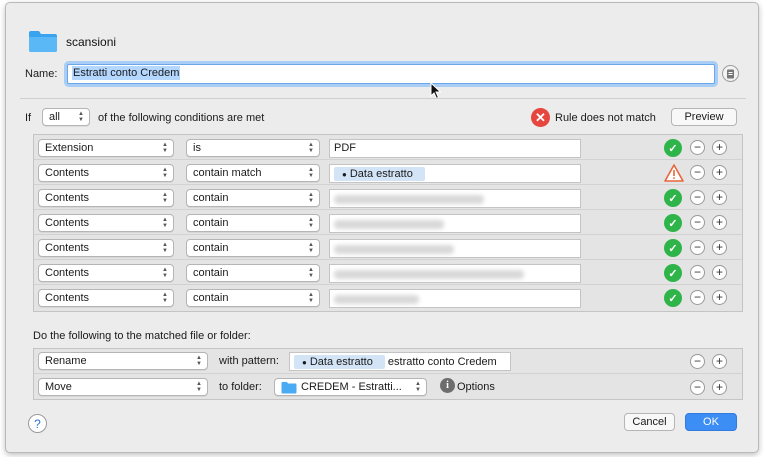 This screenshot has width=764, height=457. What do you see at coordinates (126, 73) in the screenshot?
I see `name-input-value: Estratti conto Credem` at bounding box center [126, 73].